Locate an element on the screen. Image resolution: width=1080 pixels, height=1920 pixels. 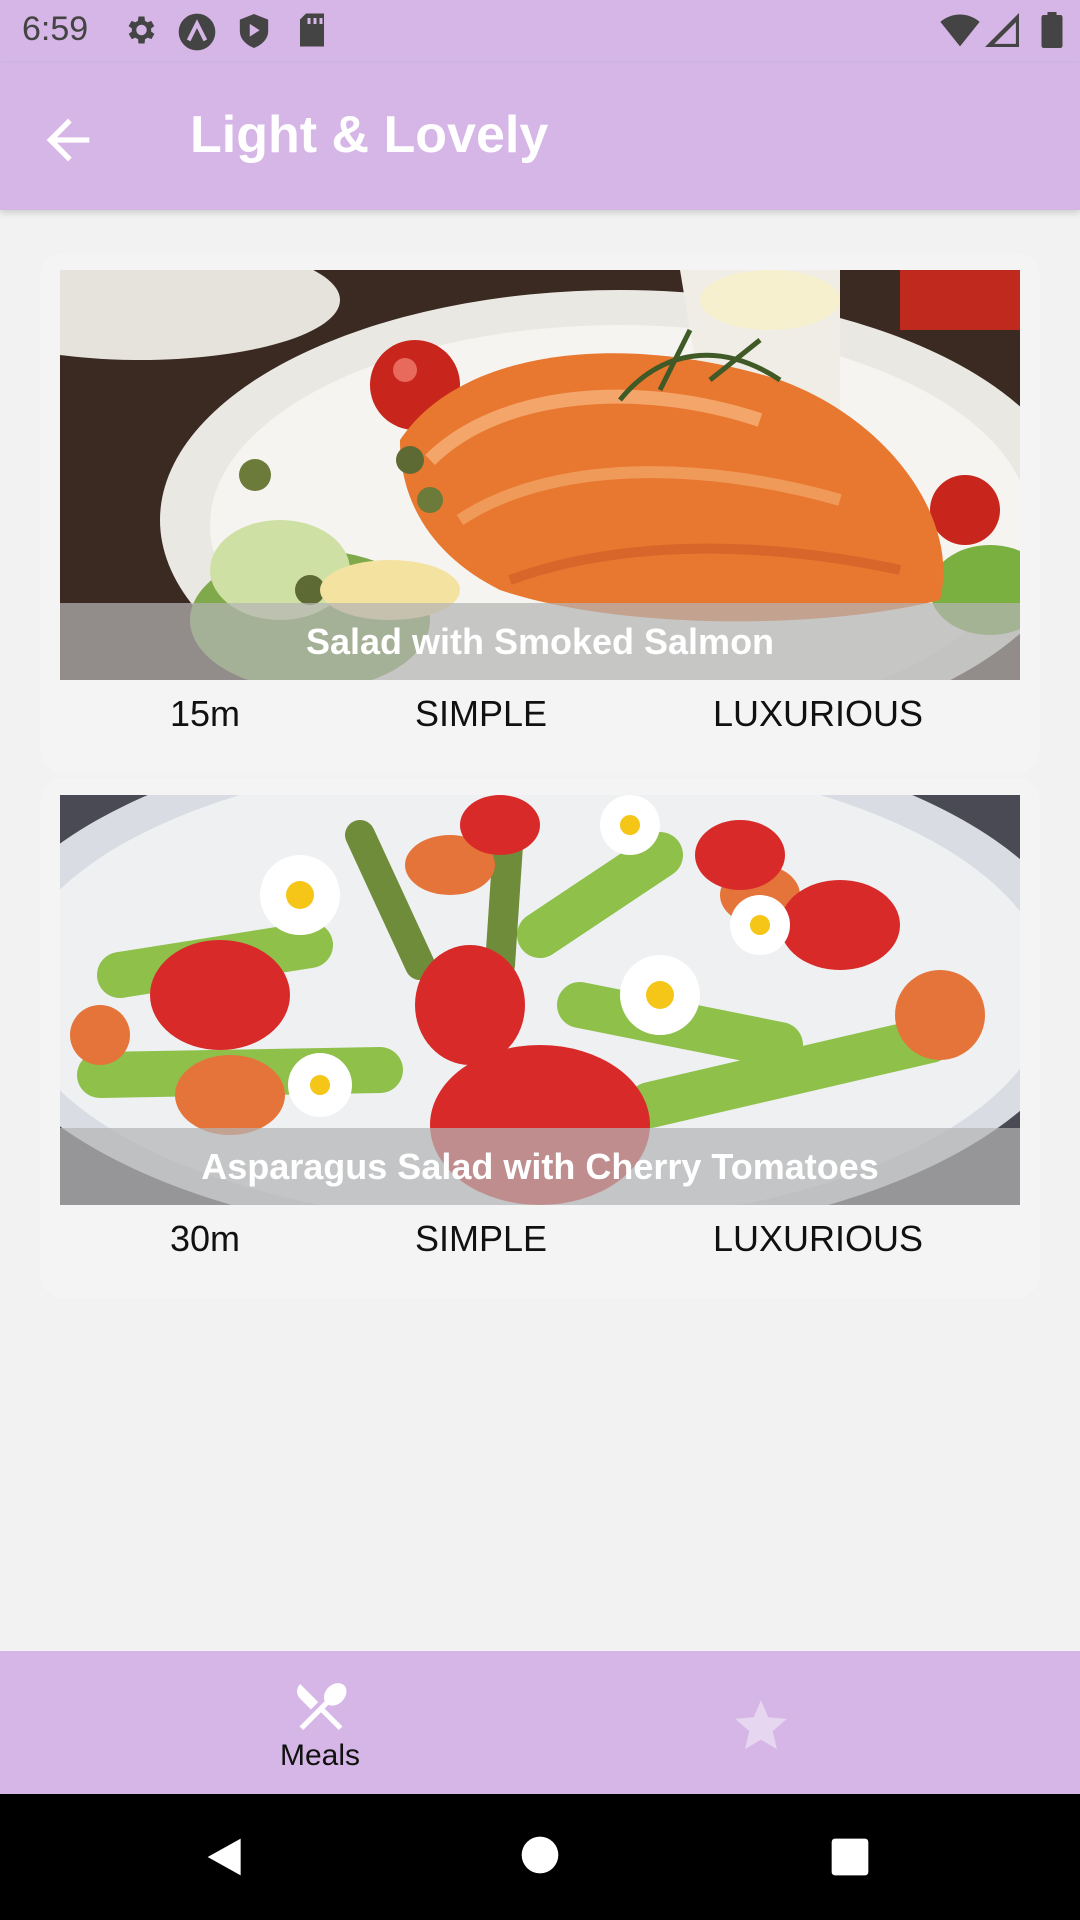
system-nav-bar is located at coordinates (540, 1857).